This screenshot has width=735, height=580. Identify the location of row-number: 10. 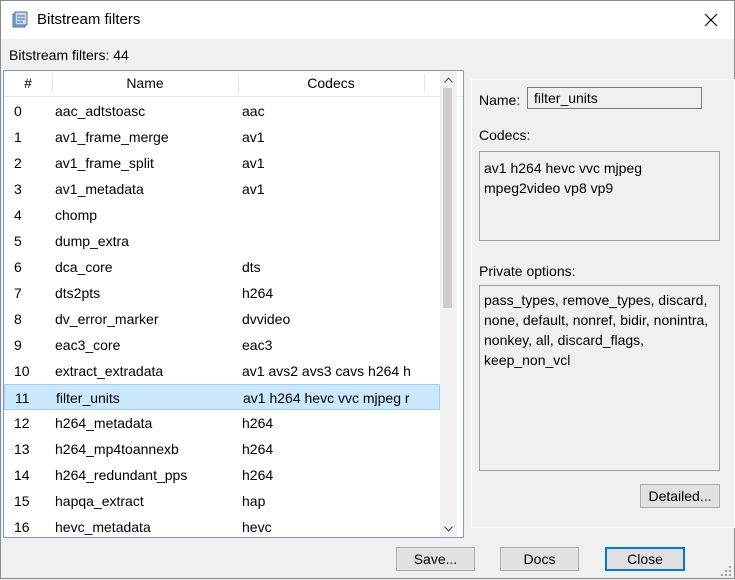
(22, 371).